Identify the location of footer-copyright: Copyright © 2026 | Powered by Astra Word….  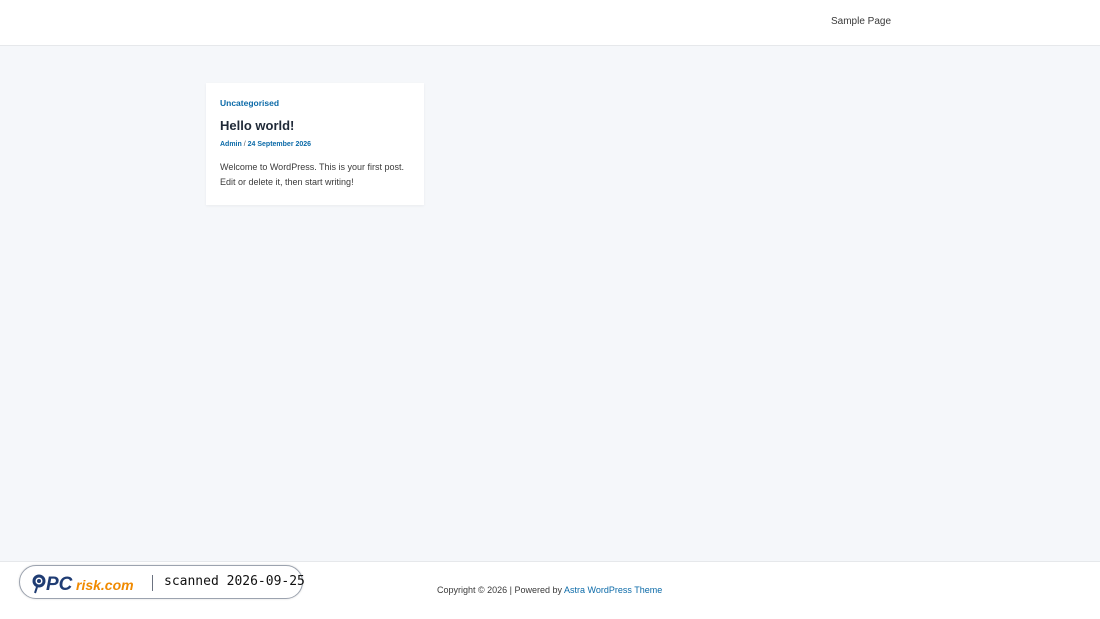
(549, 590).